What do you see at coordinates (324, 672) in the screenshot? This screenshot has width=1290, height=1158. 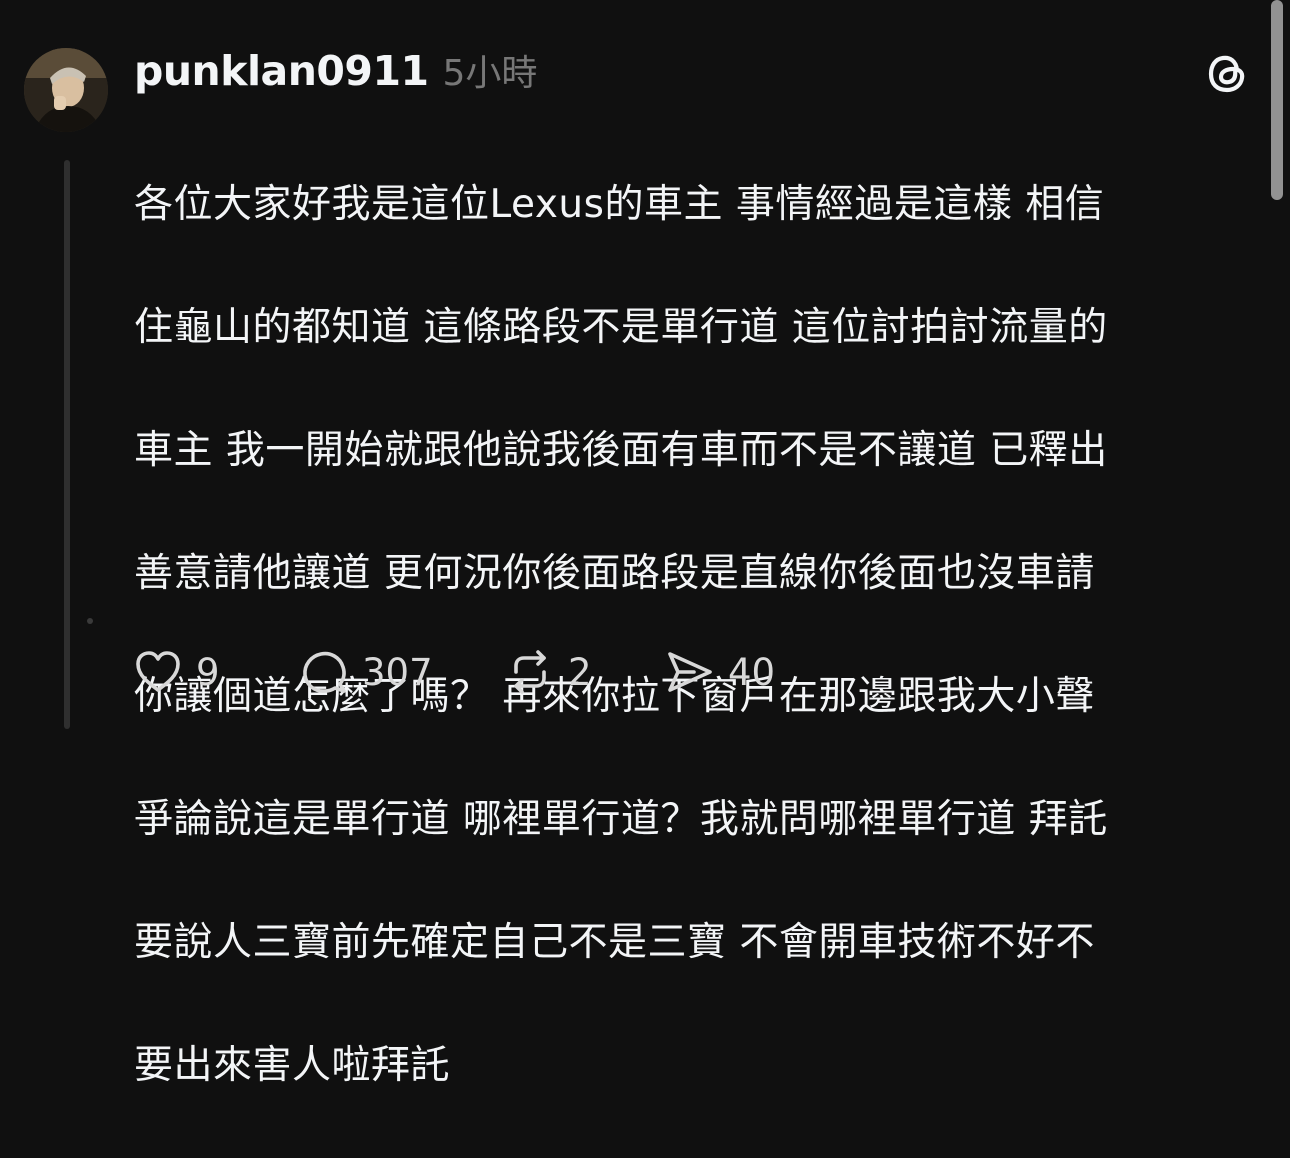 I see `comment-icon` at bounding box center [324, 672].